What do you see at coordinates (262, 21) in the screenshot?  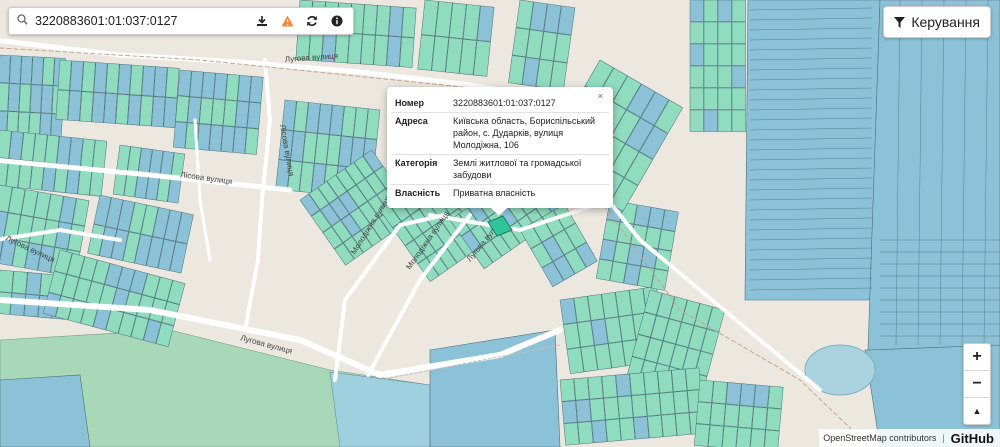 I see `download-icon` at bounding box center [262, 21].